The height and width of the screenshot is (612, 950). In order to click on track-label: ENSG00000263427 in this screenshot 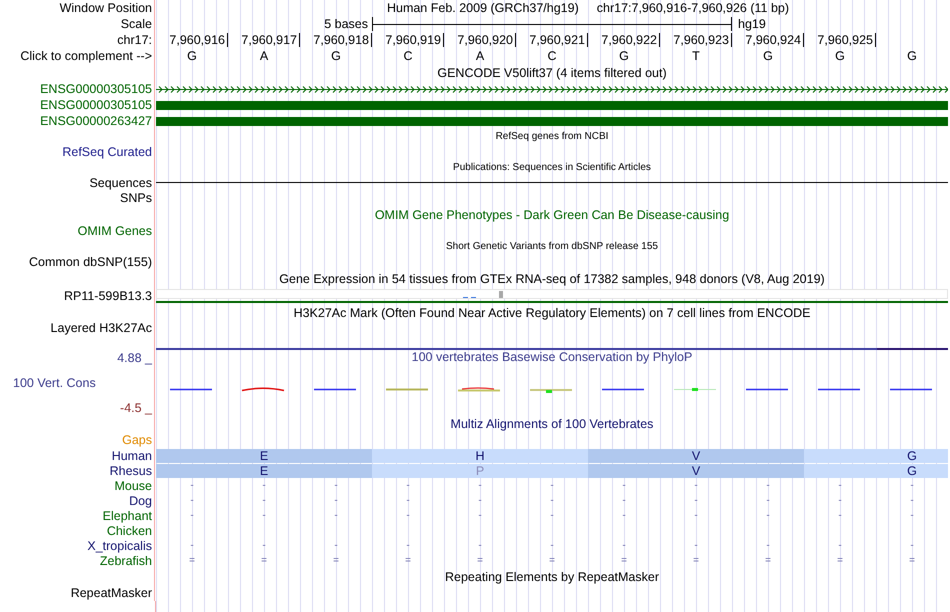, I will do `click(96, 121)`.